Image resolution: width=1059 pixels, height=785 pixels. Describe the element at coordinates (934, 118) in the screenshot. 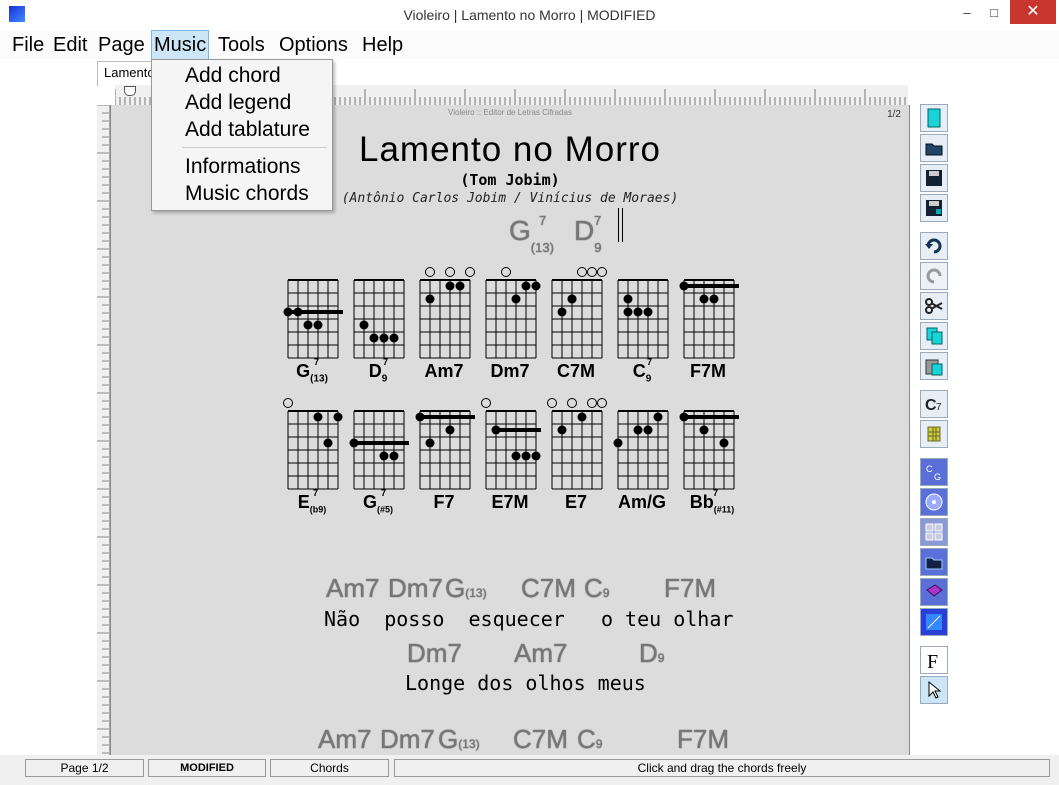

I see `new-file-icon` at that location.